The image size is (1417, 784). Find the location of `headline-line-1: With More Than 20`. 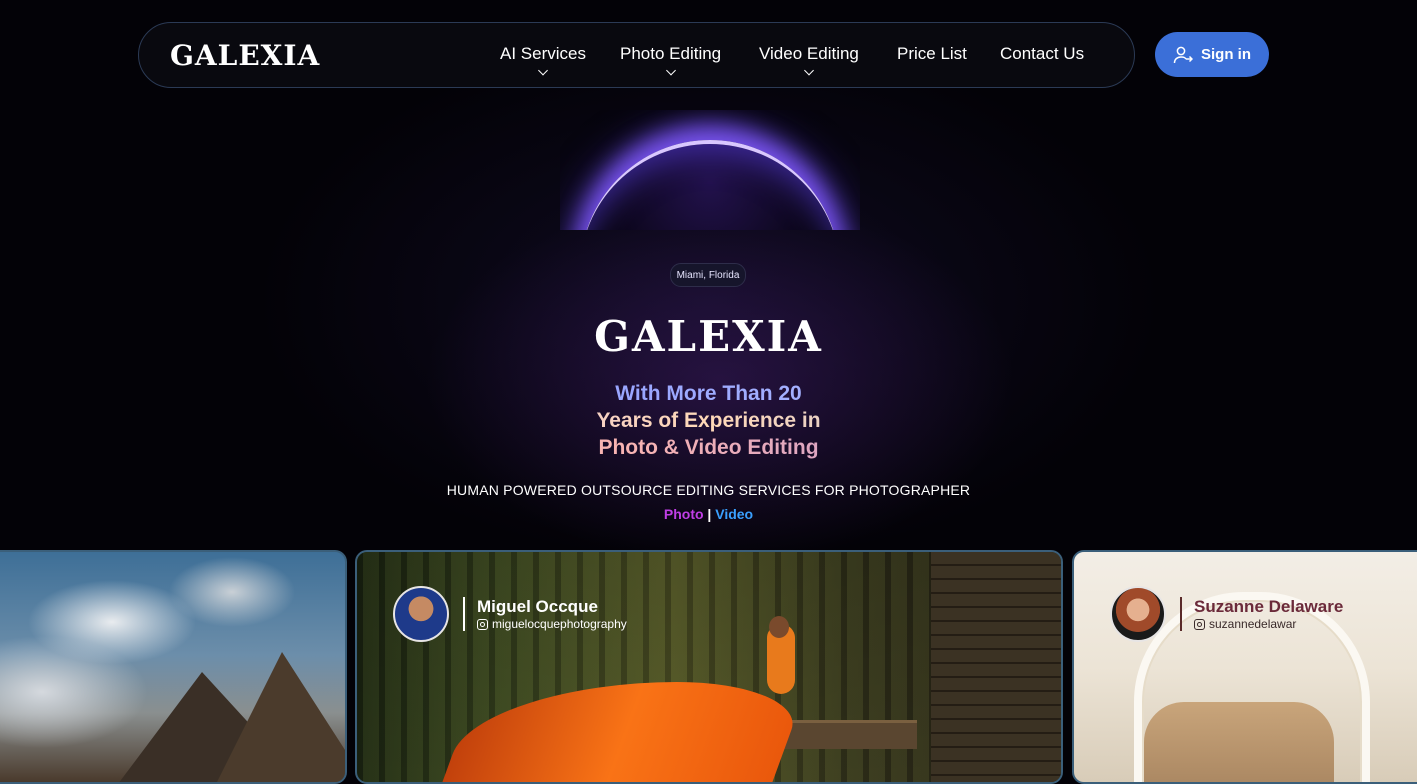

headline-line-1: With More Than 20 is located at coordinates (708, 394).